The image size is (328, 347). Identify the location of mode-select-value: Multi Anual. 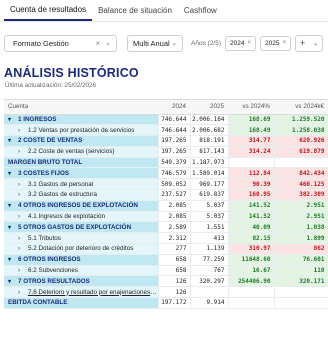
(151, 43).